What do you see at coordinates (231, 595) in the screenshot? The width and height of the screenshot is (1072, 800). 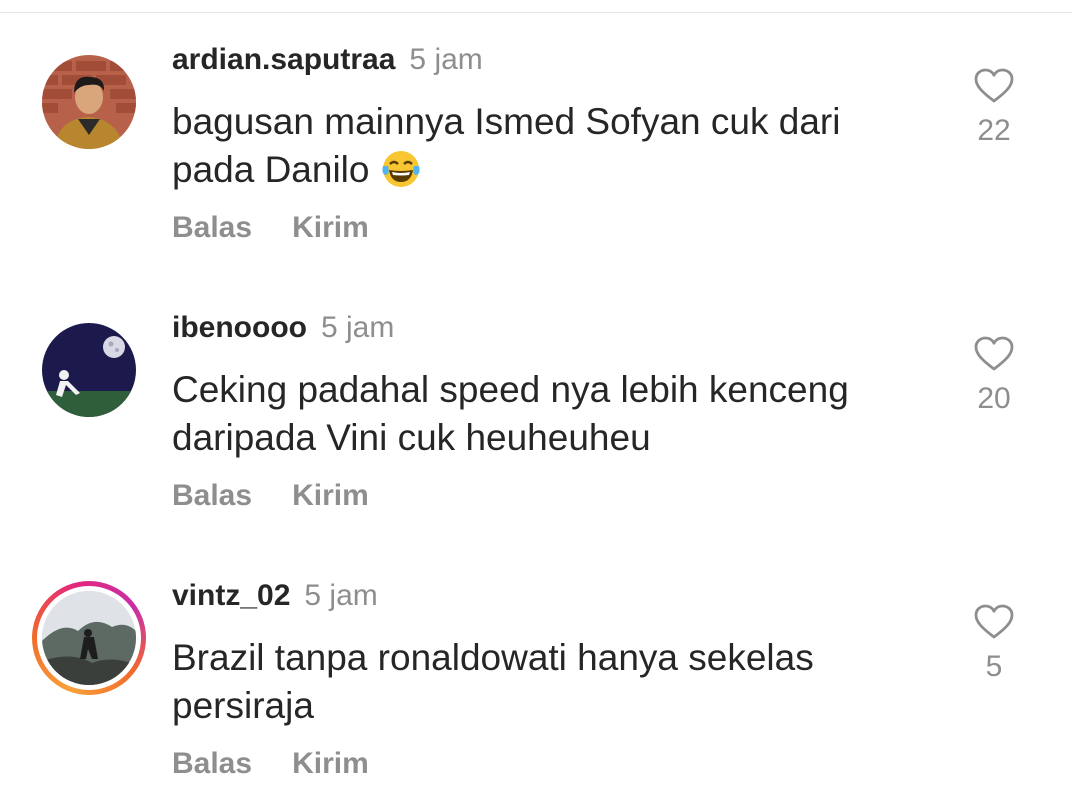 I see `username: vintz_02` at bounding box center [231, 595].